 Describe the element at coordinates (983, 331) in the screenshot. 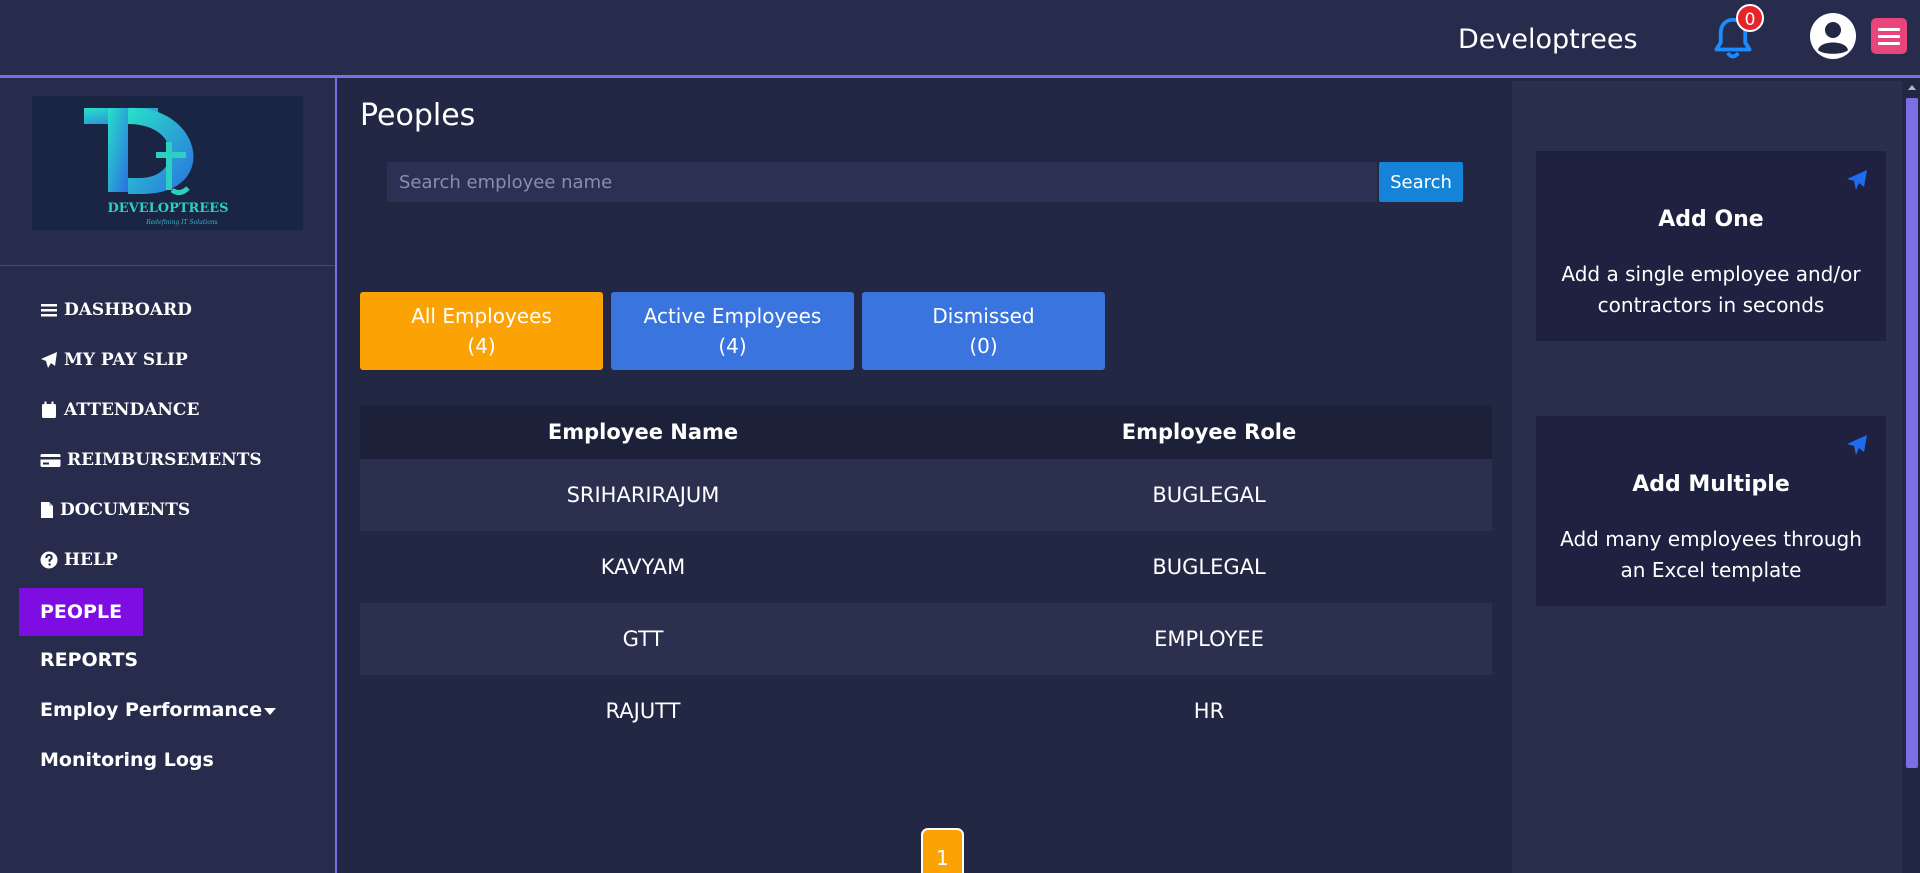

I see `filter-dismissed-button: Dismissed (0)` at that location.